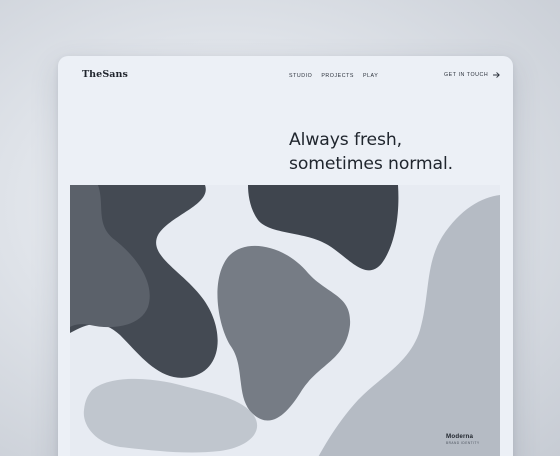 The height and width of the screenshot is (456, 560). Describe the element at coordinates (337, 76) in the screenshot. I see `nav-item-projects: PROJECTS` at that location.